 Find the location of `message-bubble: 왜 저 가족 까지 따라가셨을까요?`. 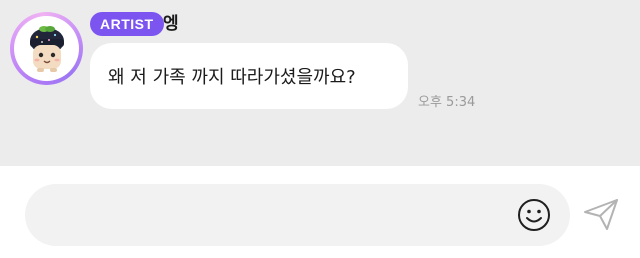

message-bubble: 왜 저 가족 까지 따라가셨을까요? is located at coordinates (249, 76).